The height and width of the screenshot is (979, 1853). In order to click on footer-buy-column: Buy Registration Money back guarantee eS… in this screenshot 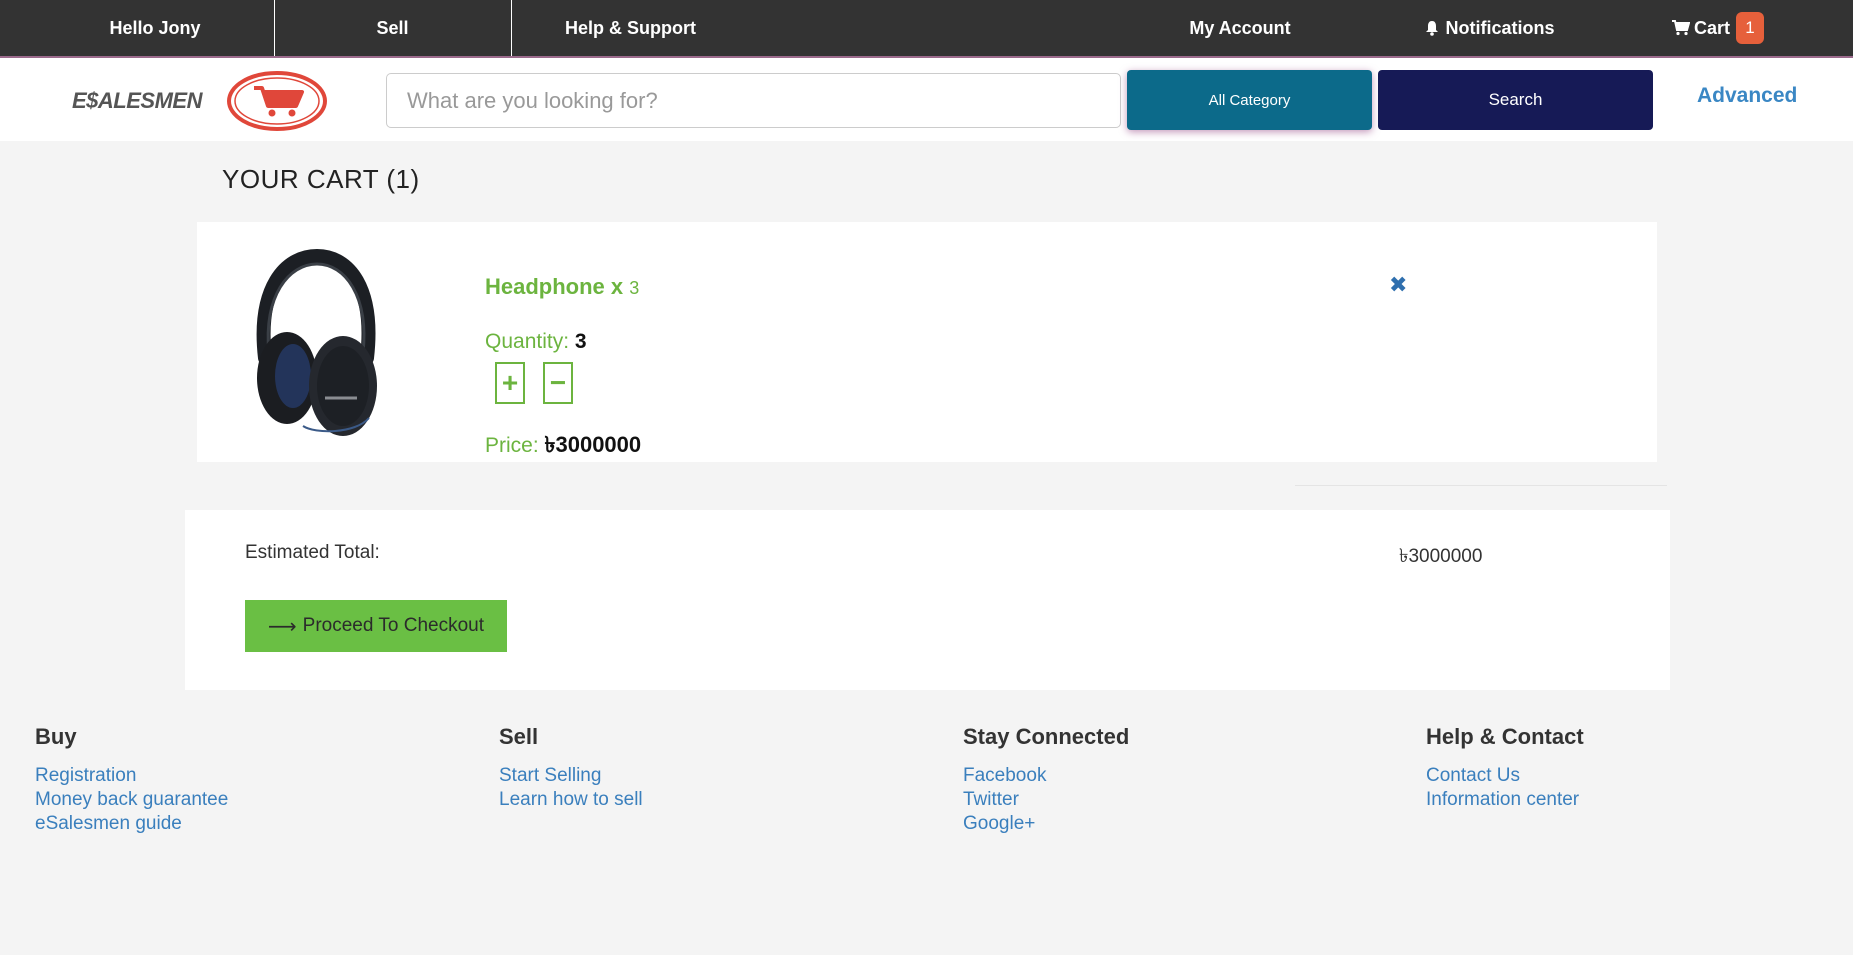, I will do `click(131, 780)`.